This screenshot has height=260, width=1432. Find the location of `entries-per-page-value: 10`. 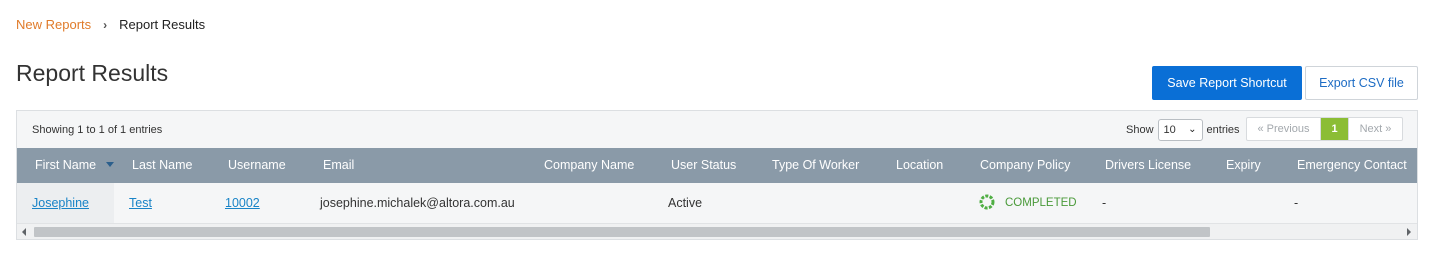

entries-per-page-value: 10 is located at coordinates (1169, 130).